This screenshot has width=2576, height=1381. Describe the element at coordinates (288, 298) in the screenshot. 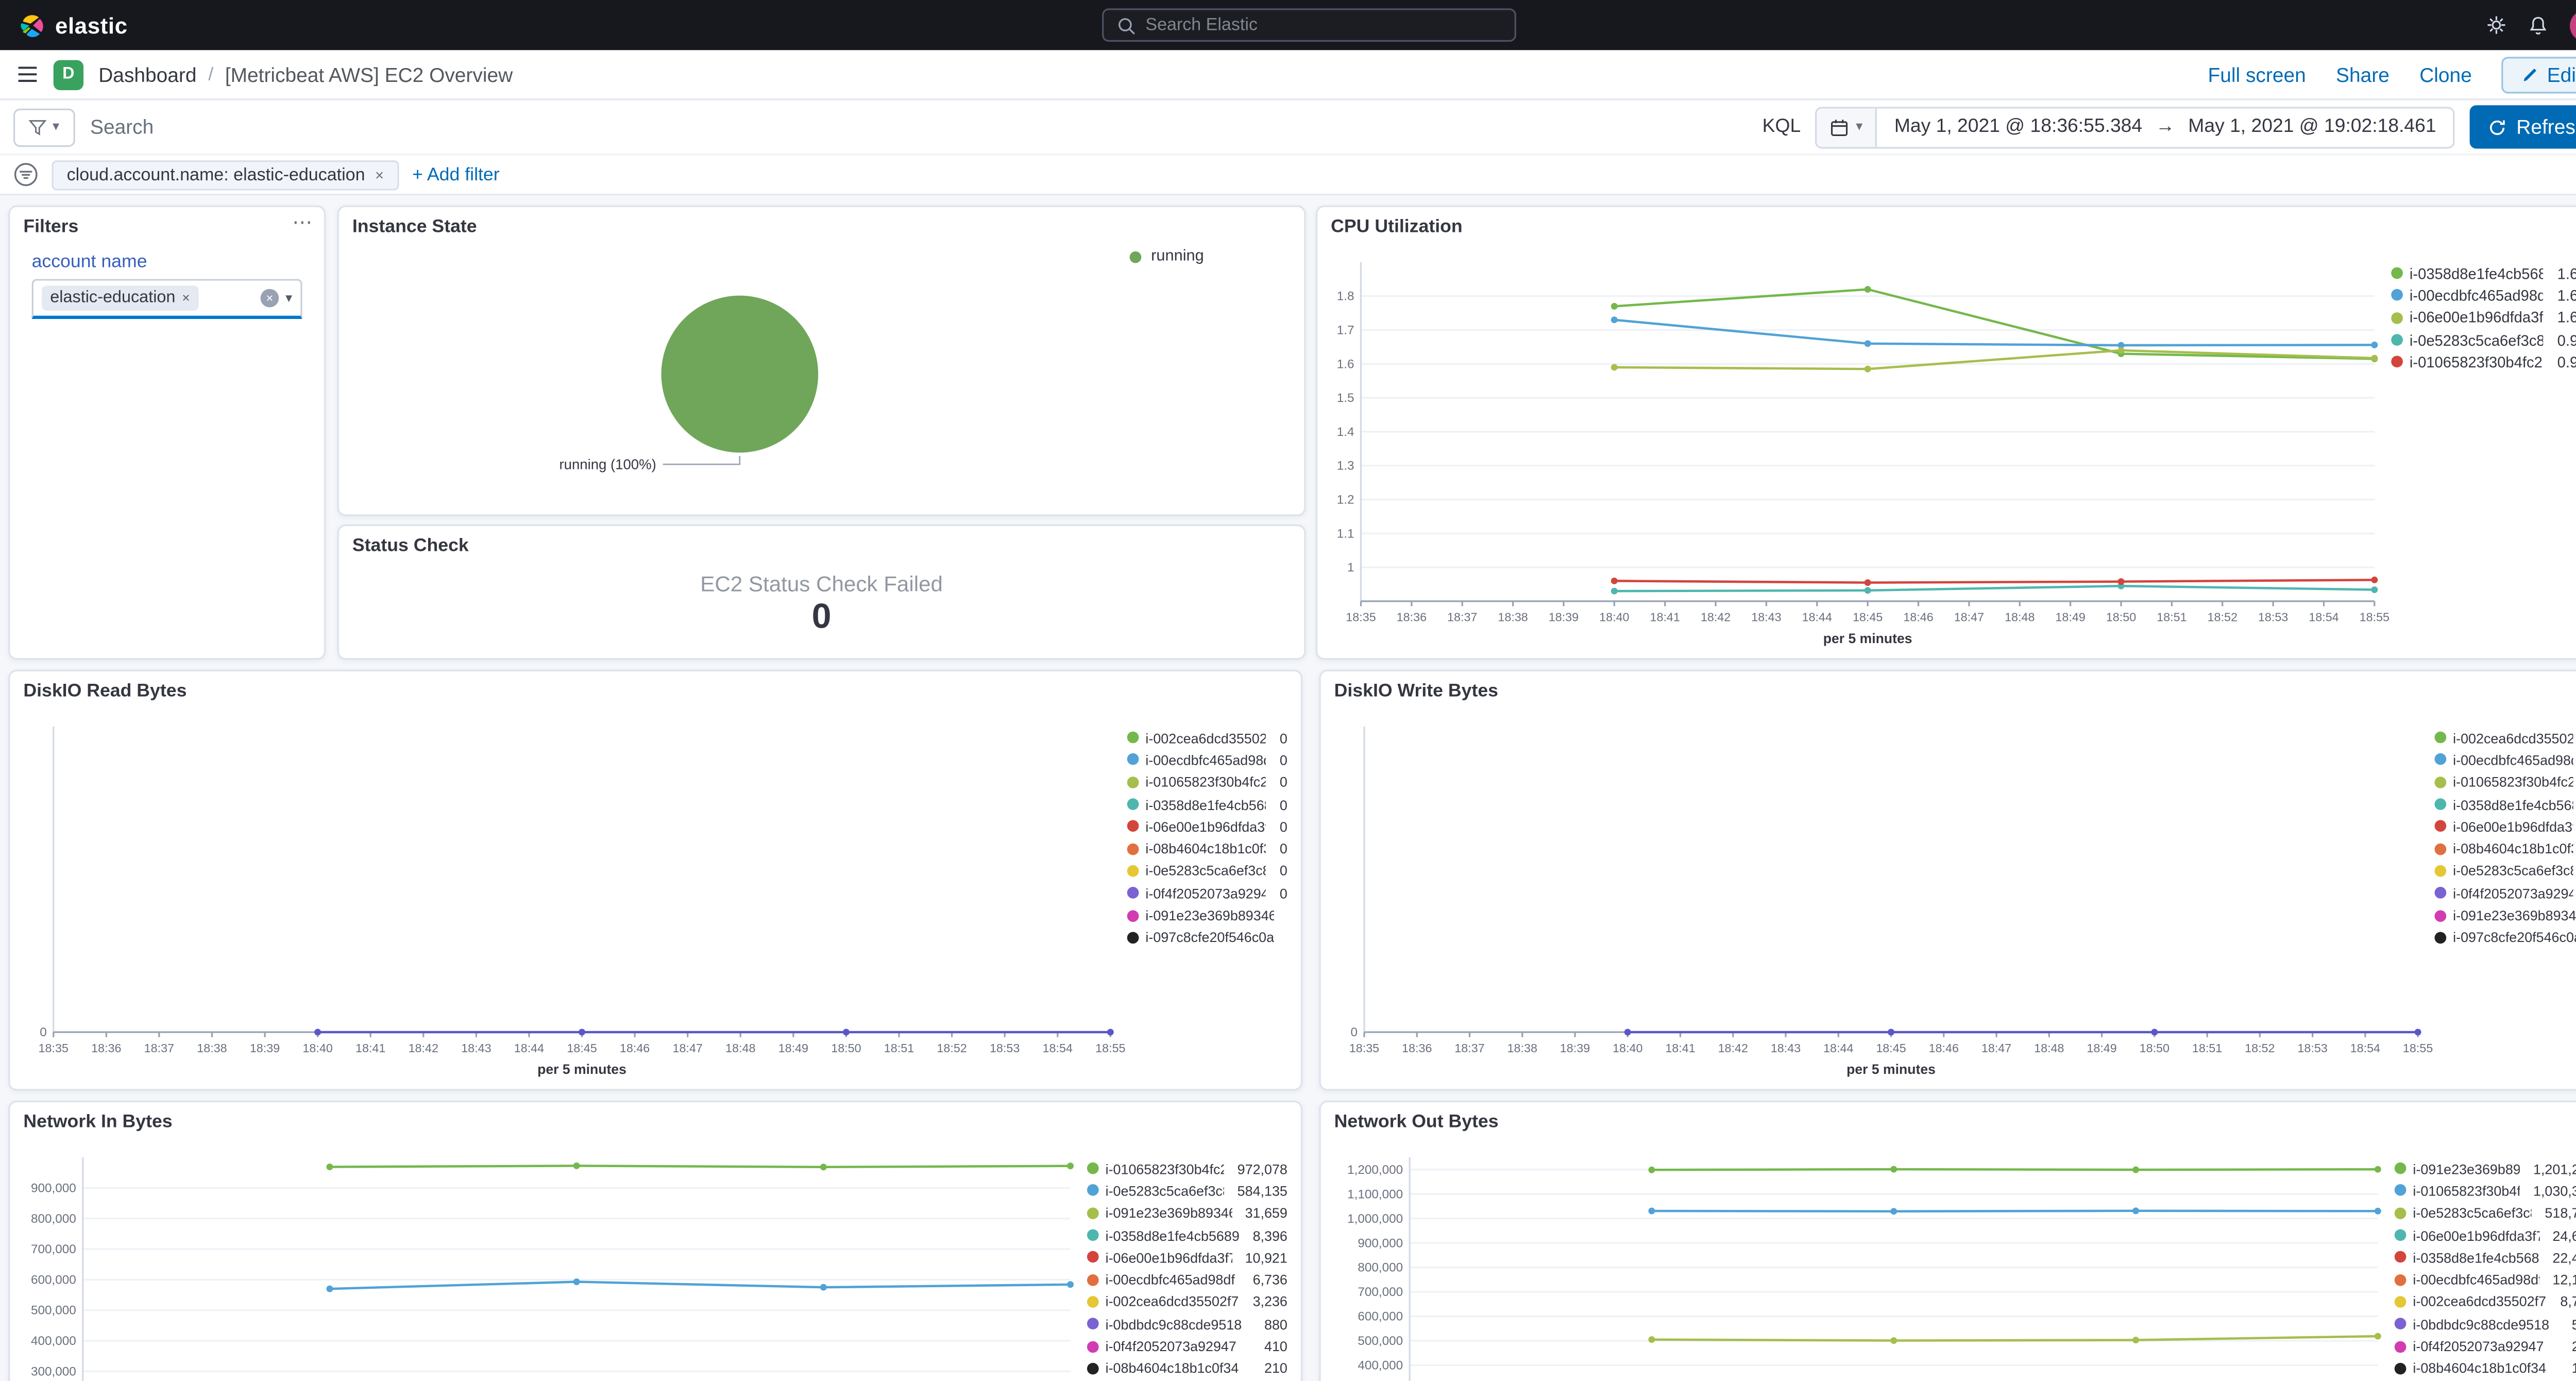

I see `chevron-down-icon: ▾` at that location.